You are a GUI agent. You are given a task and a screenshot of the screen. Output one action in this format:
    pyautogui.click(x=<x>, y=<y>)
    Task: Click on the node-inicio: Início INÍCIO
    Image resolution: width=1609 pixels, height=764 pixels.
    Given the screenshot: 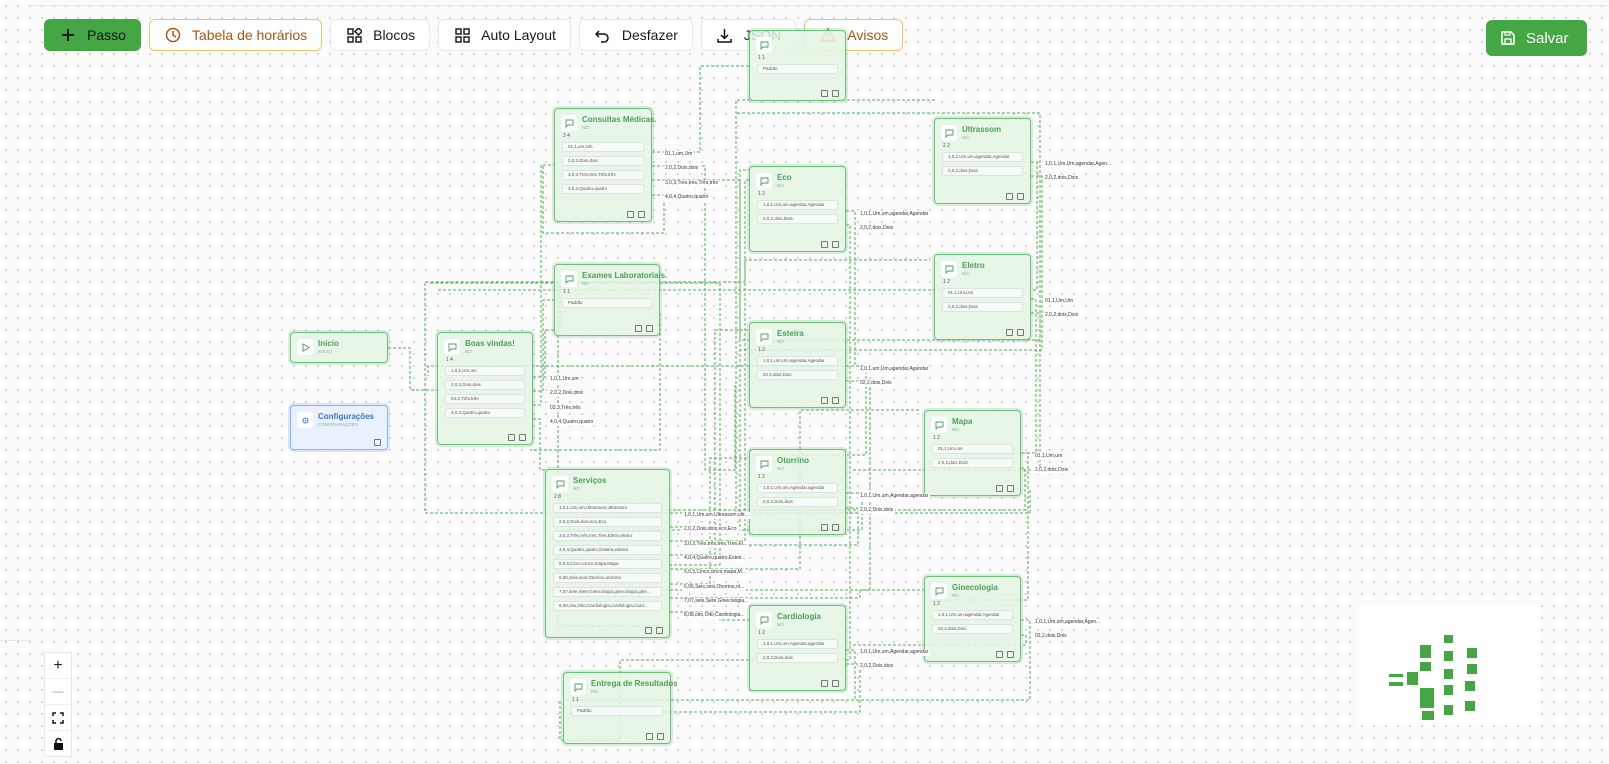 What is the action you would take?
    pyautogui.click(x=339, y=347)
    